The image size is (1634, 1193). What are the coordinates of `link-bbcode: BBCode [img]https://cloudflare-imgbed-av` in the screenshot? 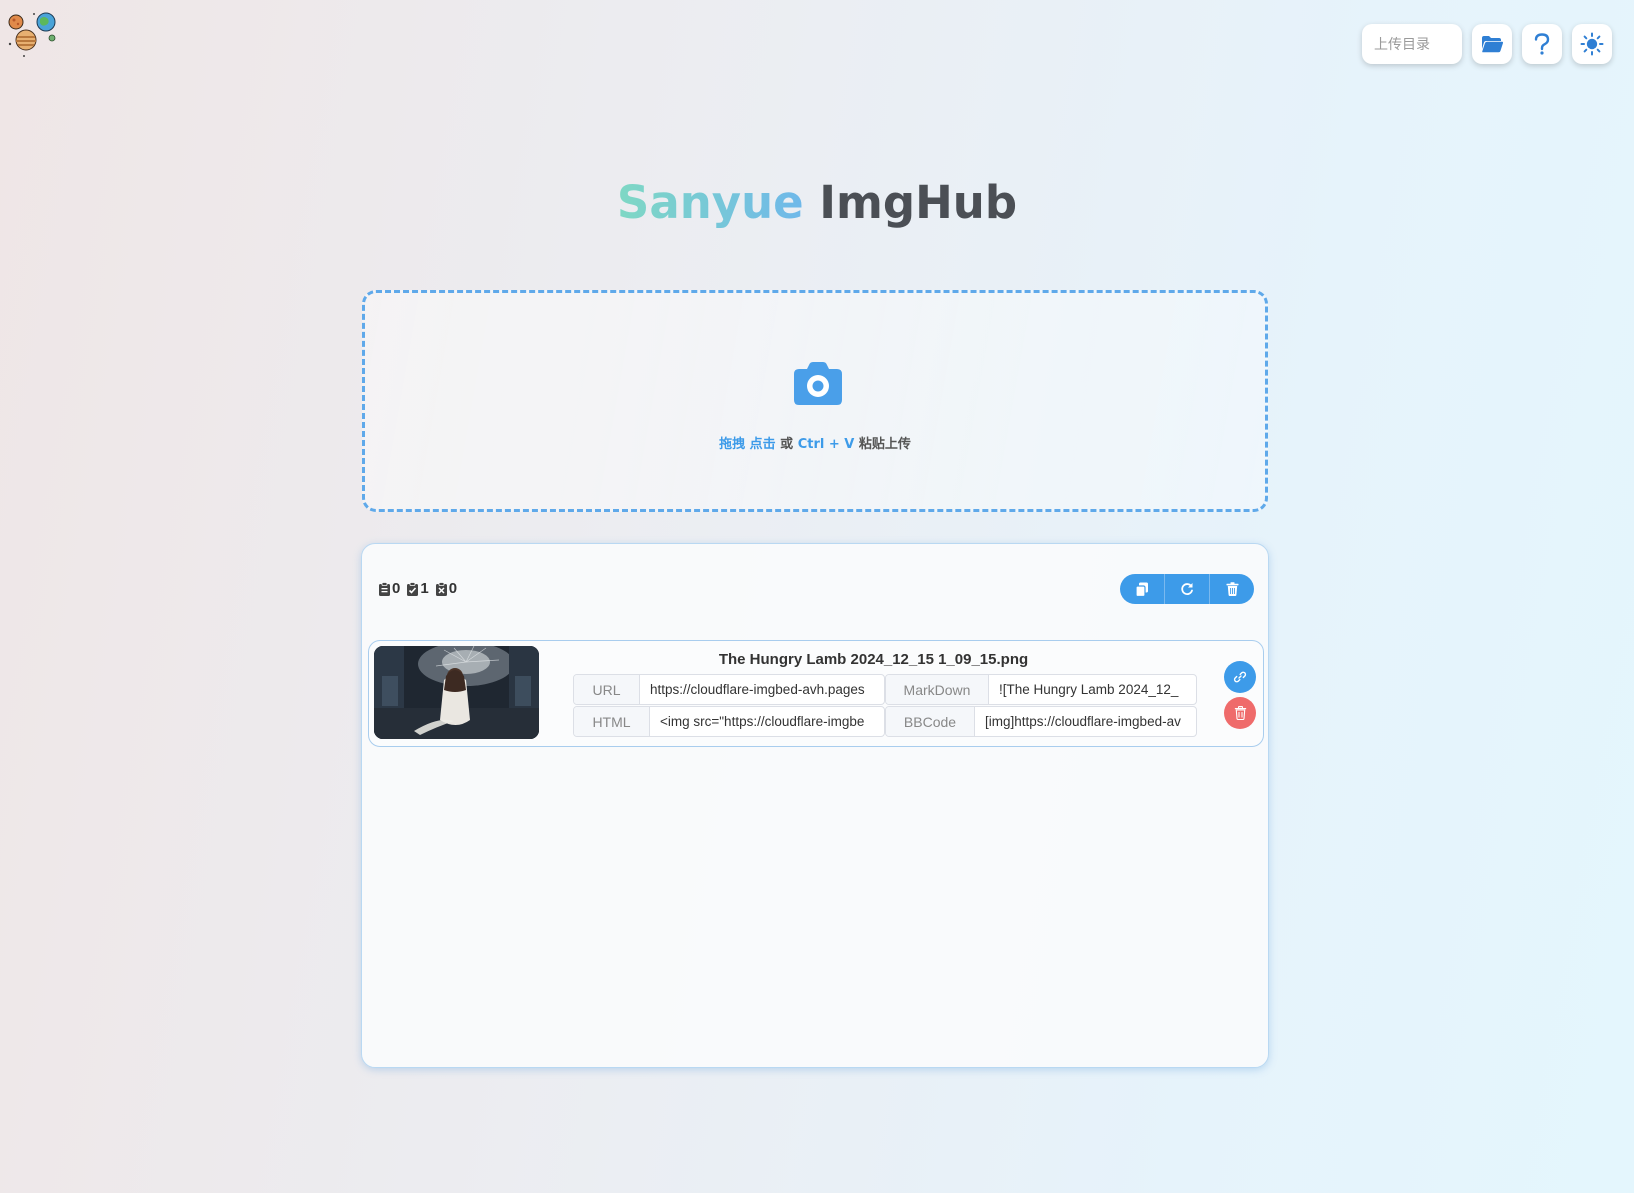 It's located at (1041, 721).